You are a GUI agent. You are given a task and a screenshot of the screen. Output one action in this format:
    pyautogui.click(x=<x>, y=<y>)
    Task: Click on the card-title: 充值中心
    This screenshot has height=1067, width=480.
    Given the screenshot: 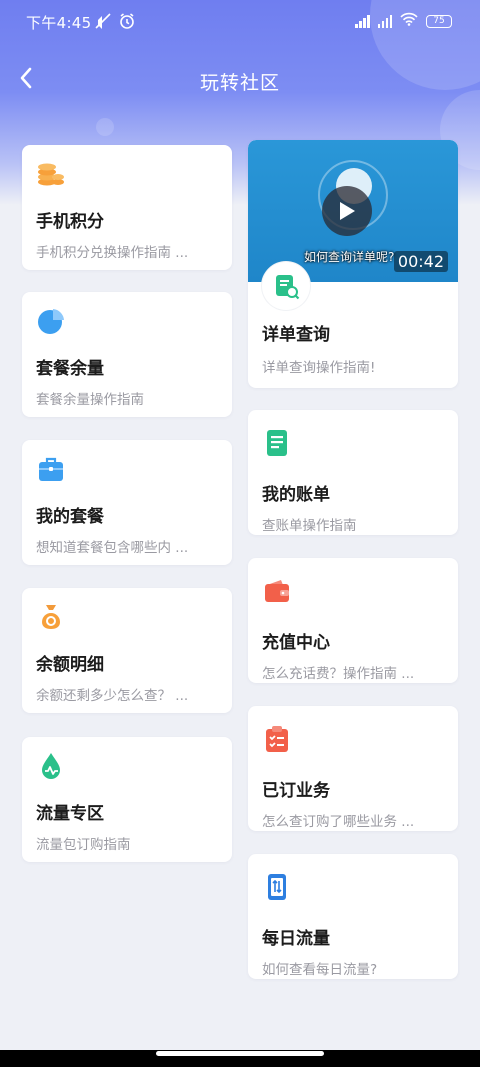 What is the action you would take?
    pyautogui.click(x=296, y=643)
    